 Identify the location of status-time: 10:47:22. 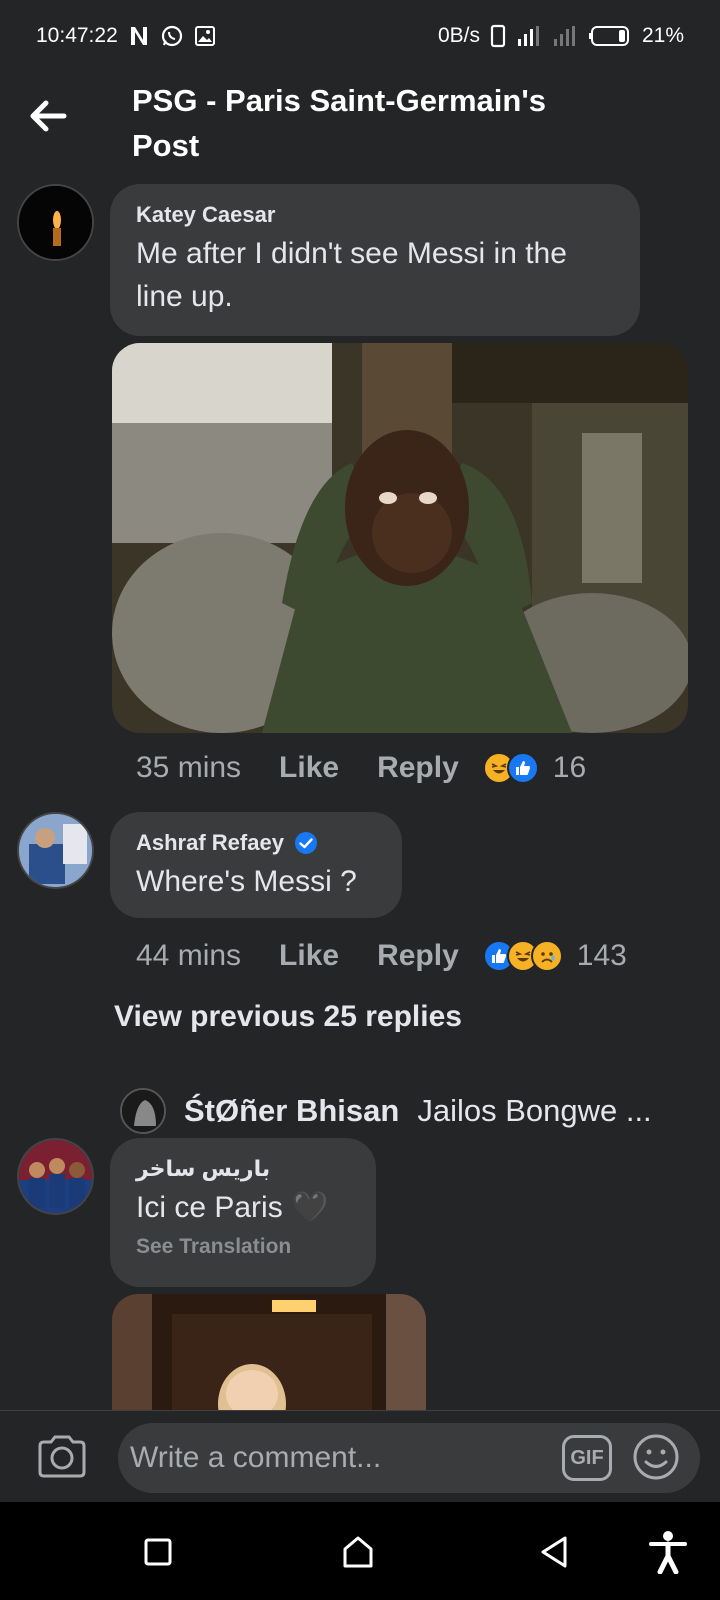
(77, 35).